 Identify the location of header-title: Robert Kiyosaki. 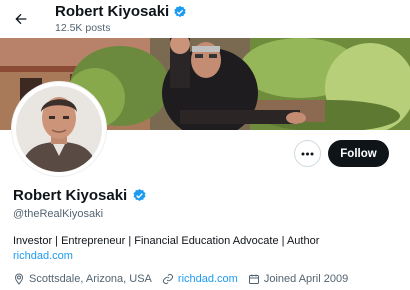
(121, 11).